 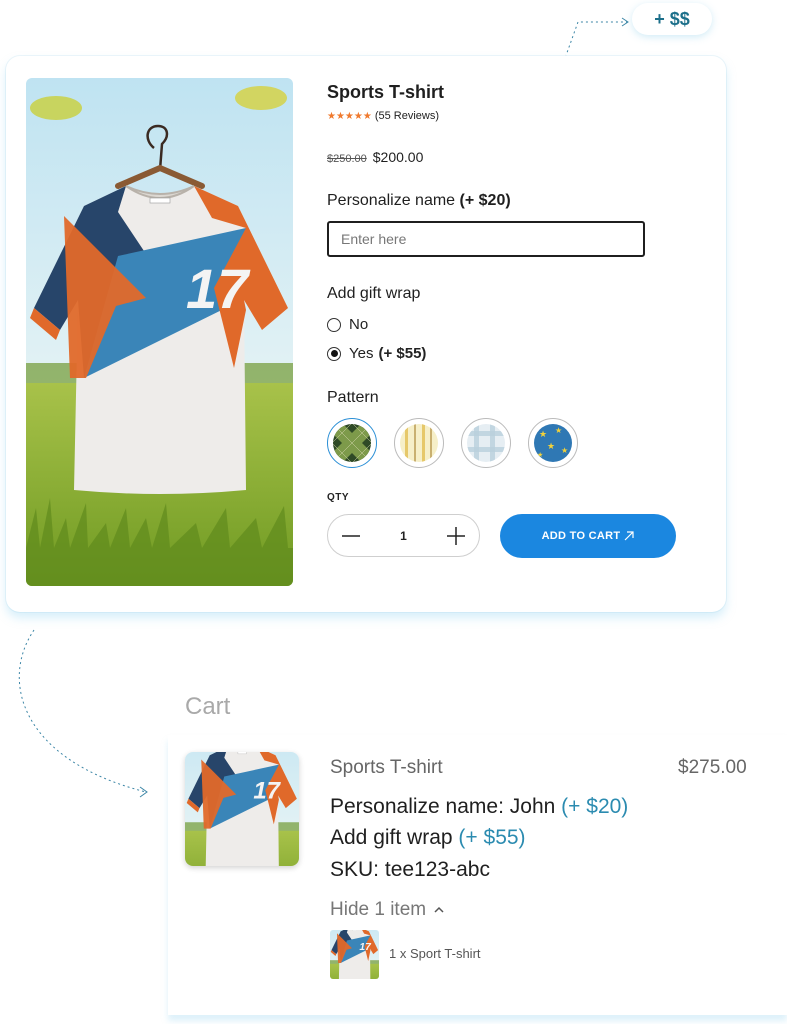 What do you see at coordinates (376, 353) in the screenshot?
I see `gift-wrap-option-yes: Yes (+ $55)` at bounding box center [376, 353].